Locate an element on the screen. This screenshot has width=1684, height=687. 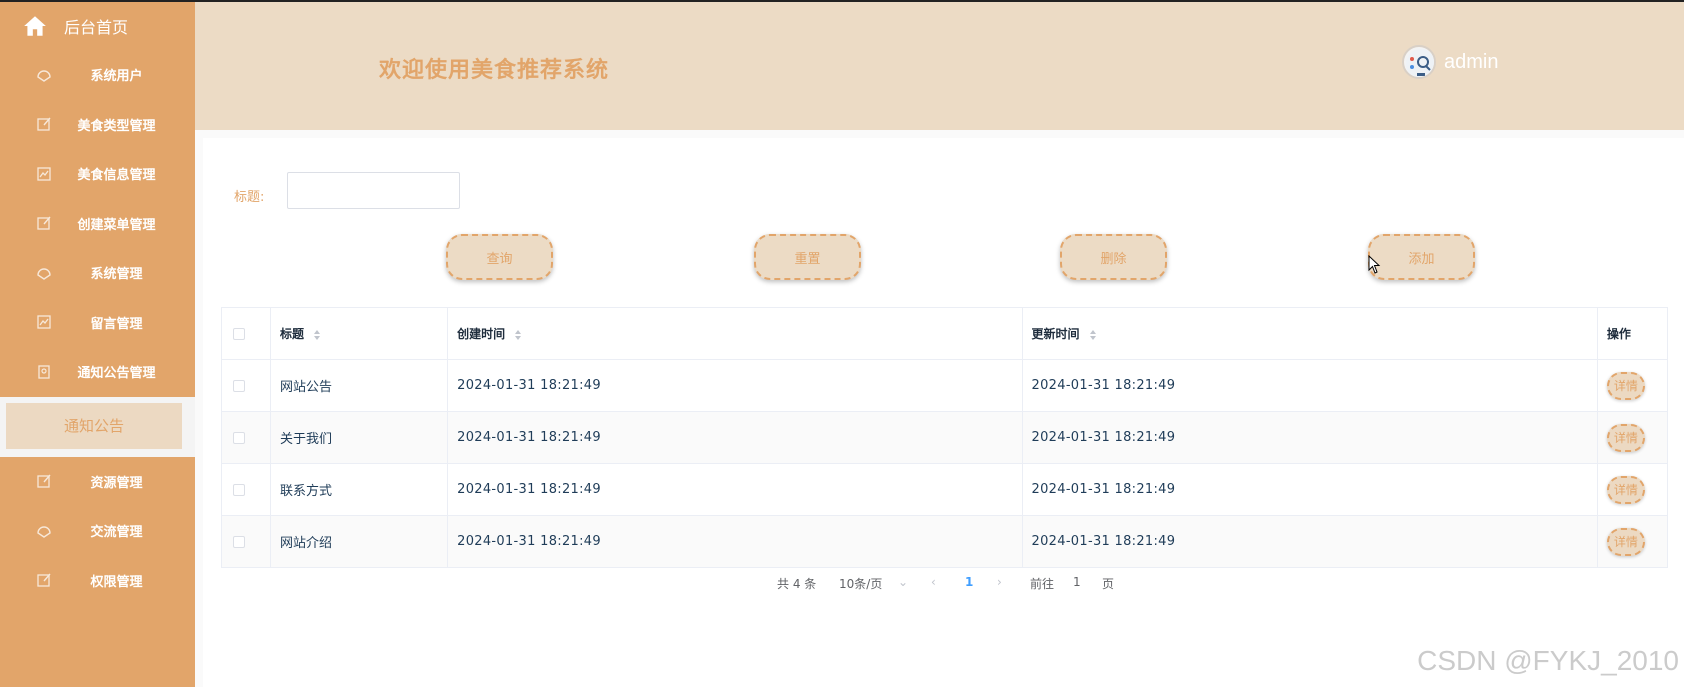
sidebar-item-food-type: 美食类型管理 is located at coordinates (97, 125).